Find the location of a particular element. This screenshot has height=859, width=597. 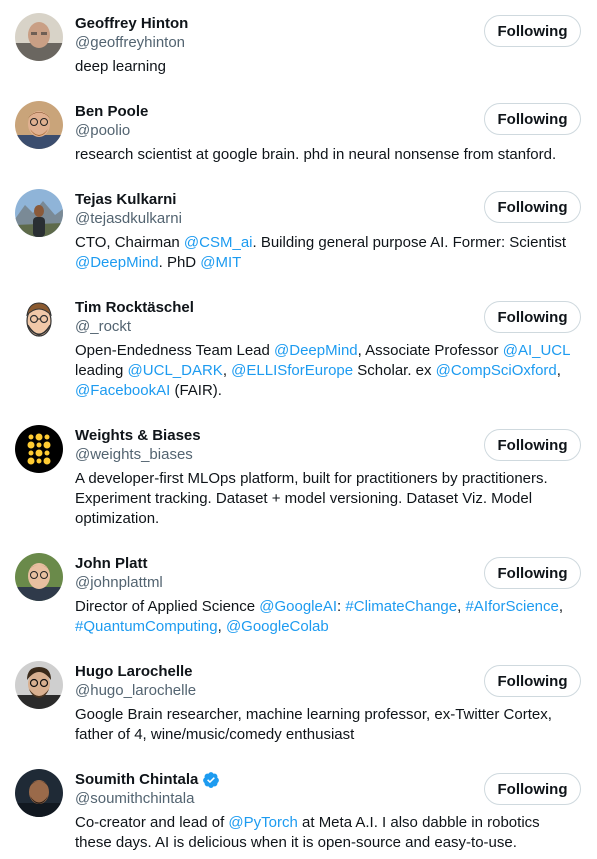

mention-link: @UCL_DARK is located at coordinates (175, 370).